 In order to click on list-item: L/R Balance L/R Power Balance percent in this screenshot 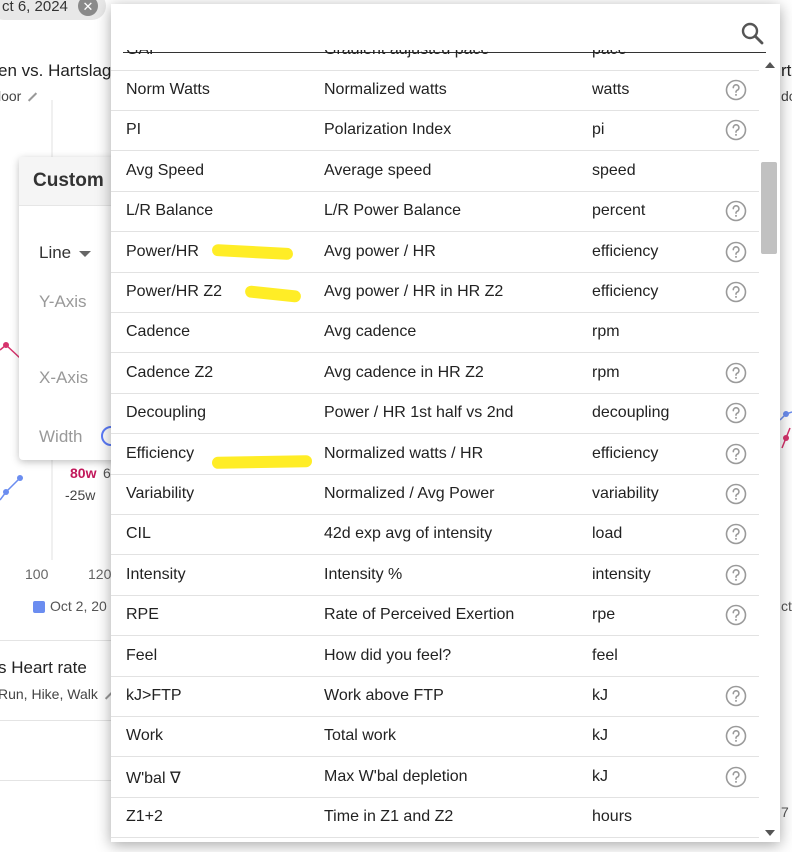, I will do `click(435, 212)`.